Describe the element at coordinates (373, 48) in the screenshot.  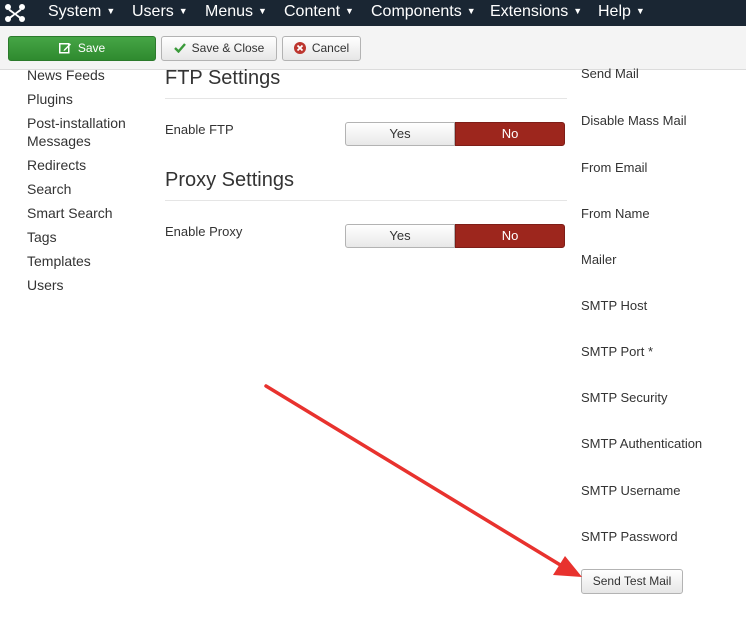
I see `toolbar: Save Save & Close Cancel` at that location.